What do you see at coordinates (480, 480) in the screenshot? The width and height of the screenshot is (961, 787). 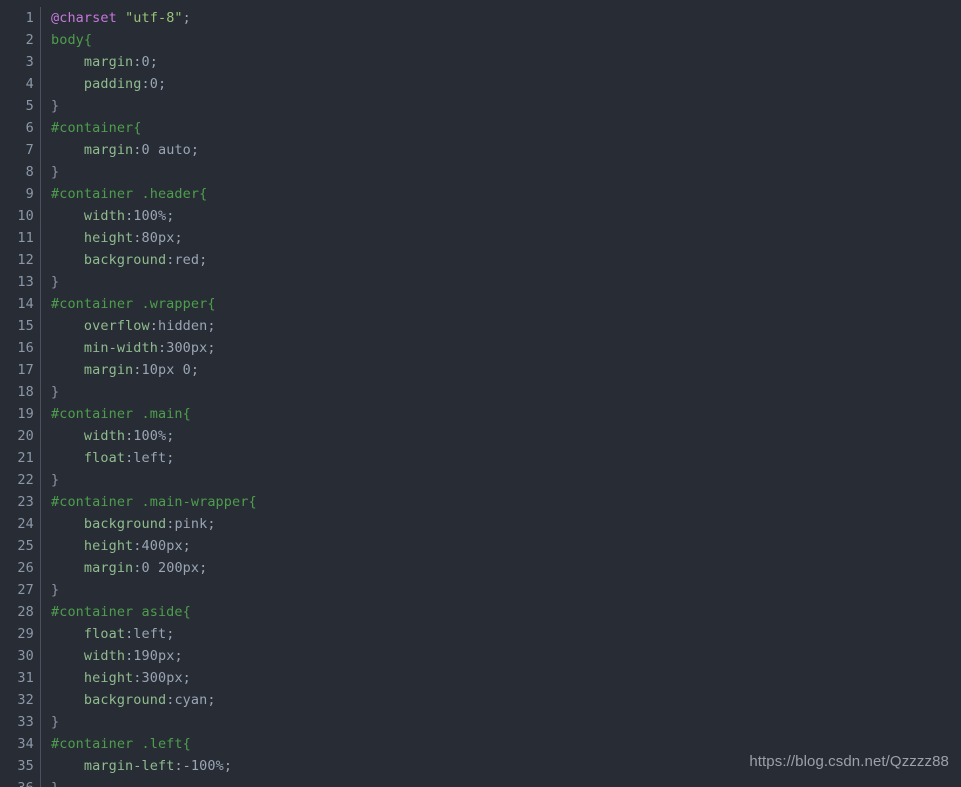 I see `code-line: 22}` at bounding box center [480, 480].